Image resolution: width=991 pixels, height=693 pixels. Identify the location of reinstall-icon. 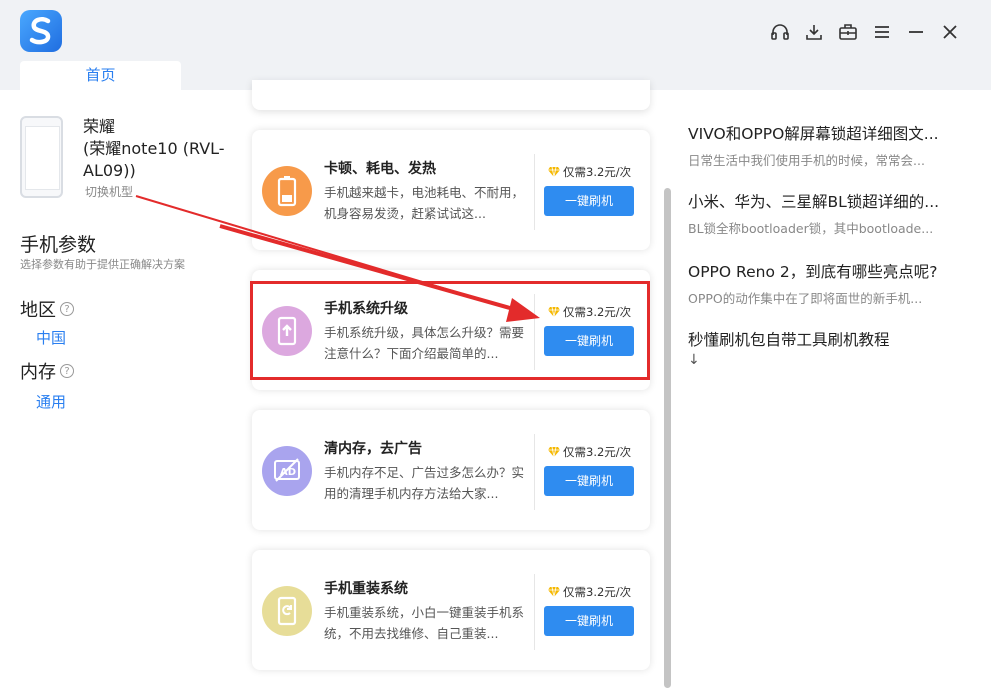
(287, 611).